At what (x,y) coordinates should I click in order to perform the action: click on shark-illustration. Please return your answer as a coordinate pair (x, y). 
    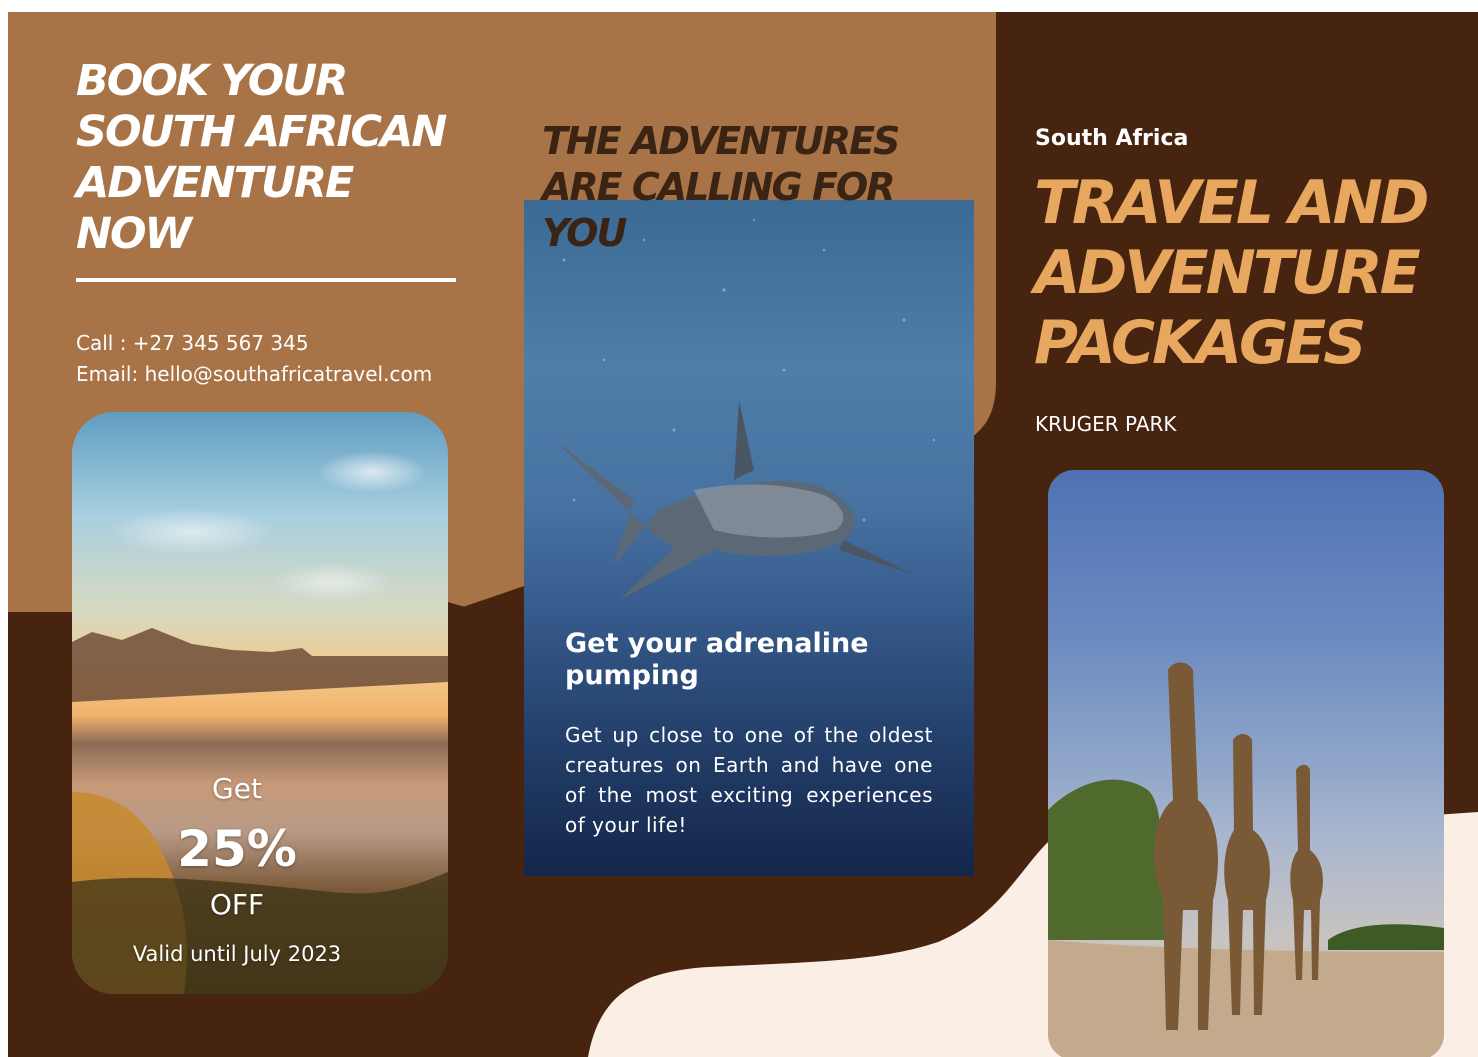
    Looking at the image, I should click on (734, 500).